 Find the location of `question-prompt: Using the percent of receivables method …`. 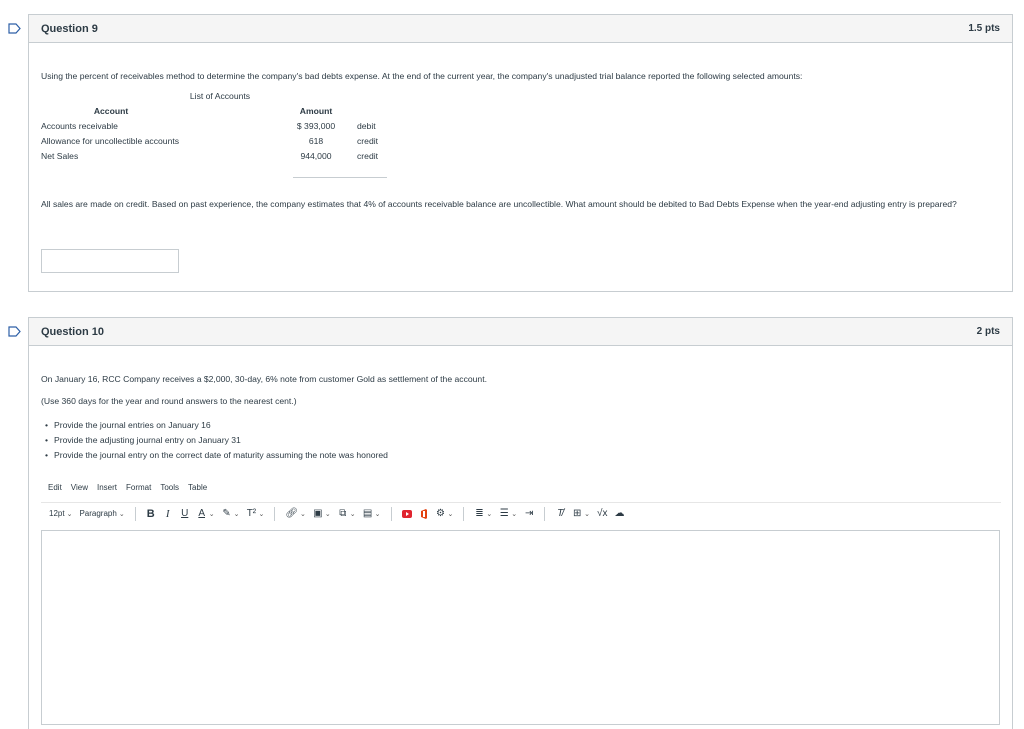

question-prompt: Using the percent of receivables method … is located at coordinates (422, 76).